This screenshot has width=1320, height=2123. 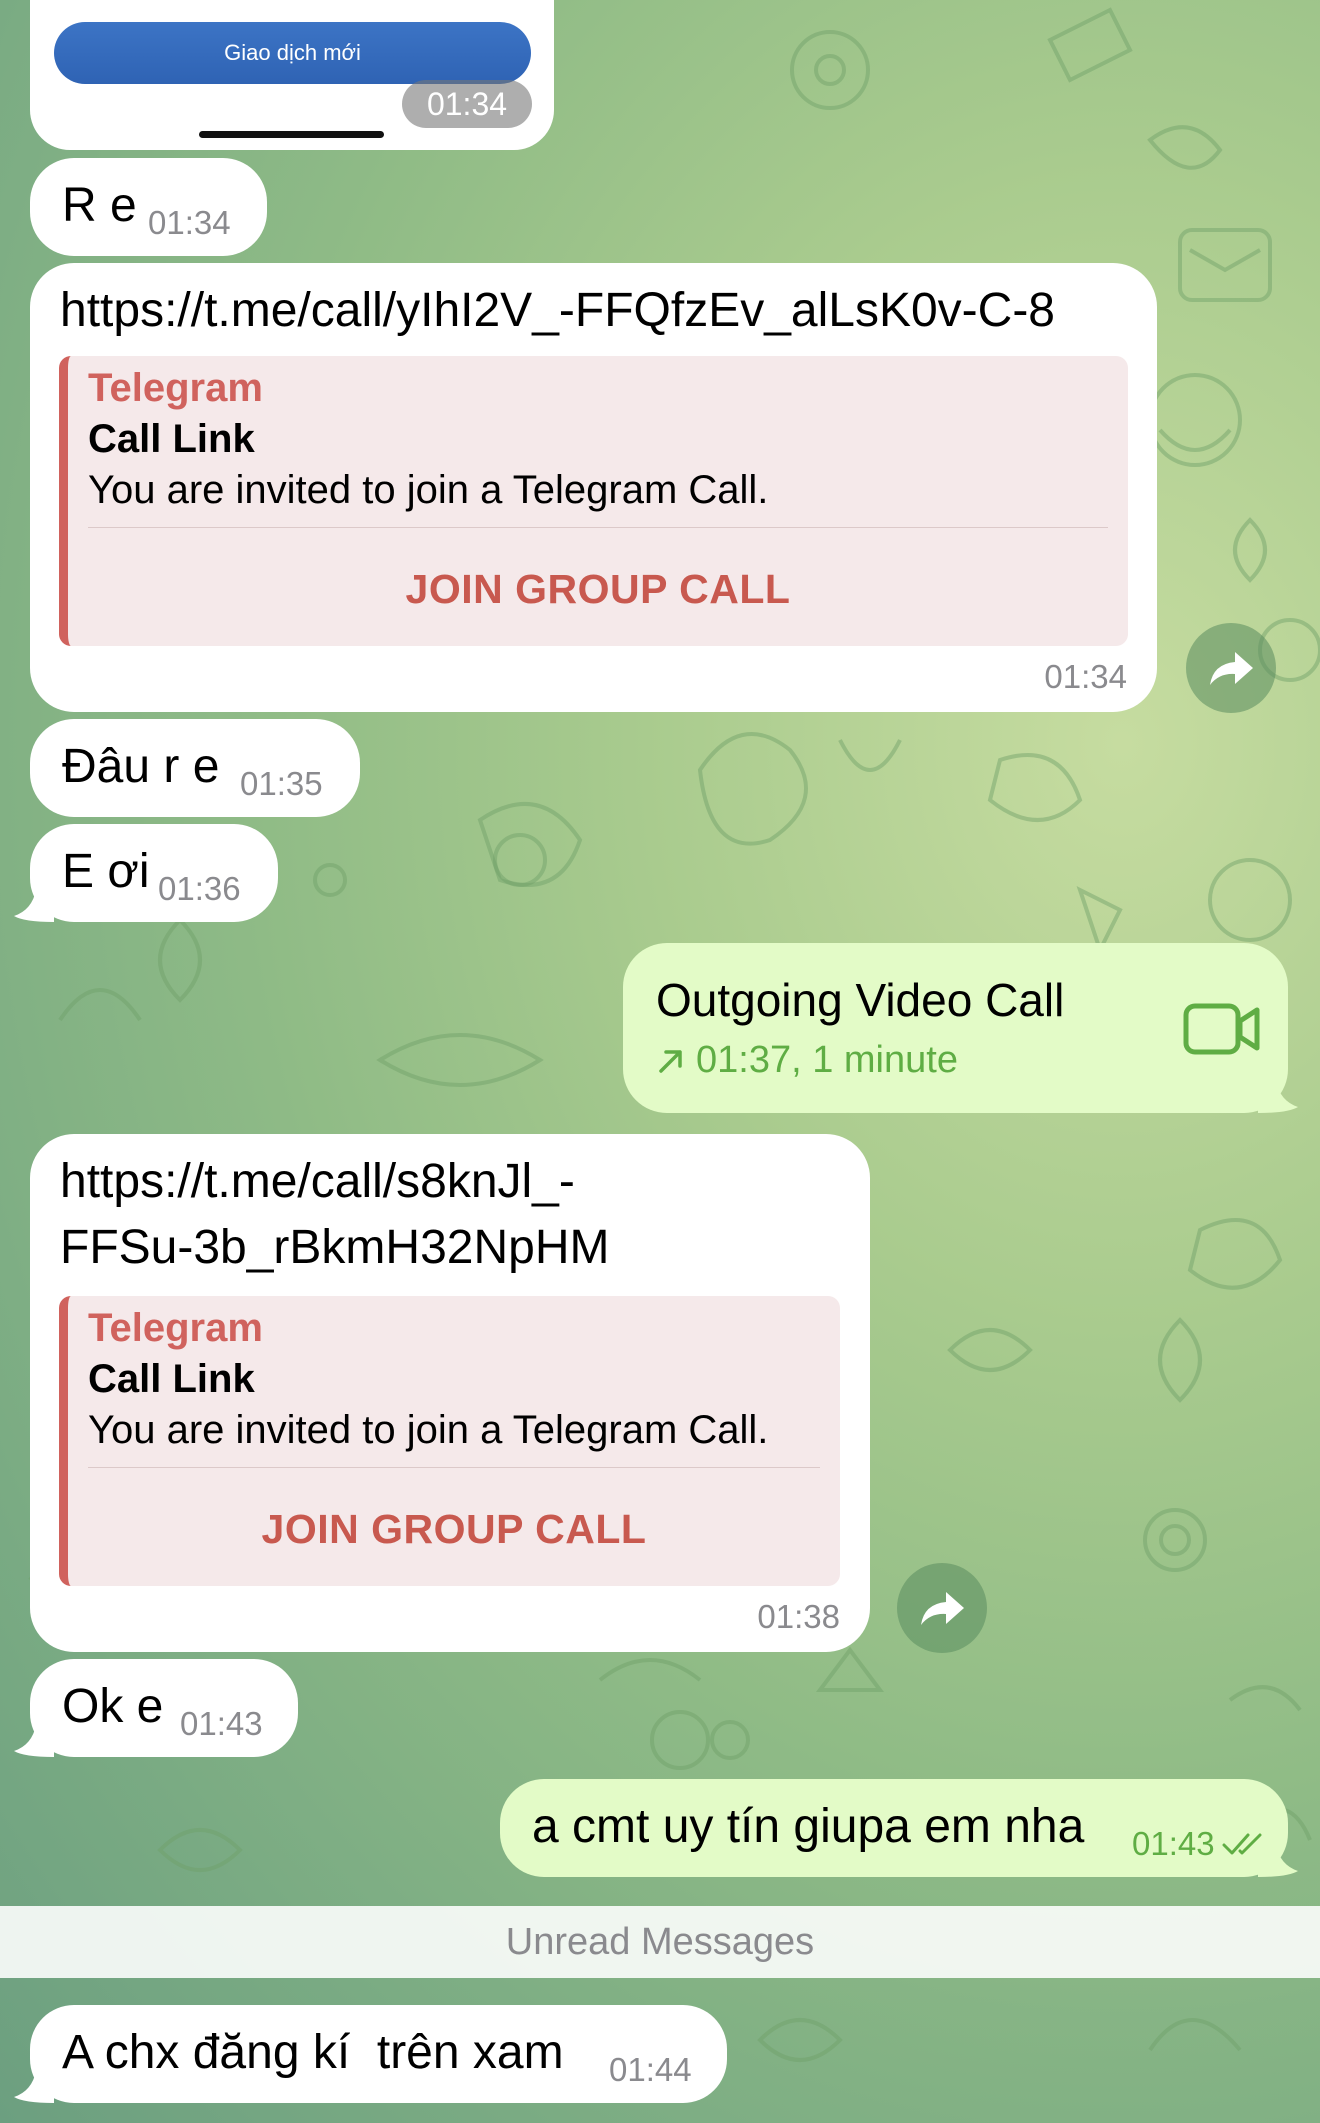 I want to click on message-time: 01:44, so click(x=650, y=2069).